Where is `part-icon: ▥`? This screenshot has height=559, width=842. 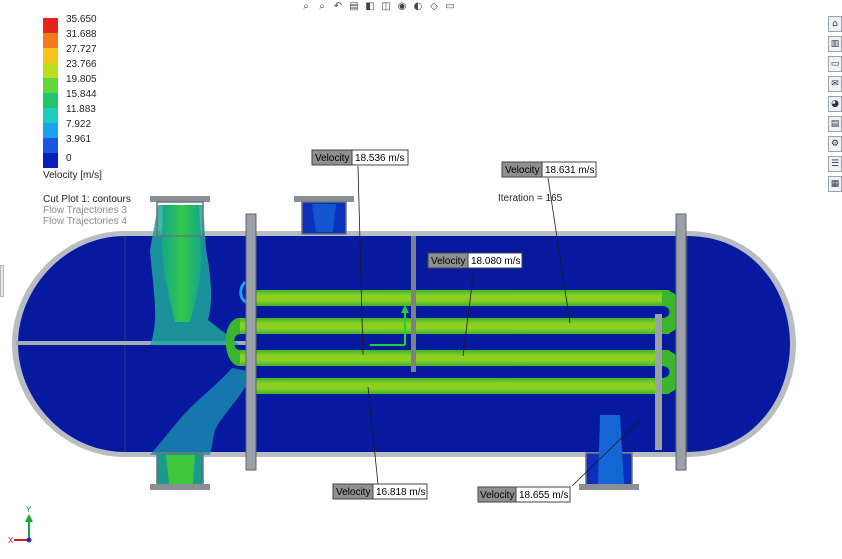
part-icon: ▥ is located at coordinates (835, 44).